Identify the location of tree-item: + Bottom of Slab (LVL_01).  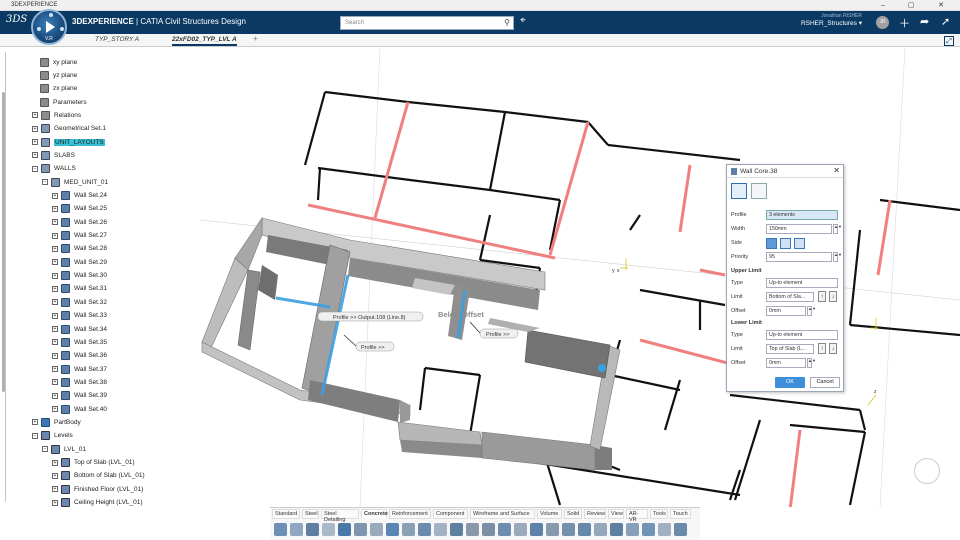
(98, 476).